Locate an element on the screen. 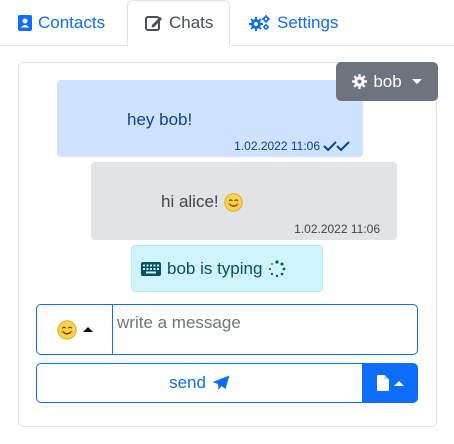 The width and height of the screenshot is (454, 444). user-dropdown-button: bob is located at coordinates (387, 81).